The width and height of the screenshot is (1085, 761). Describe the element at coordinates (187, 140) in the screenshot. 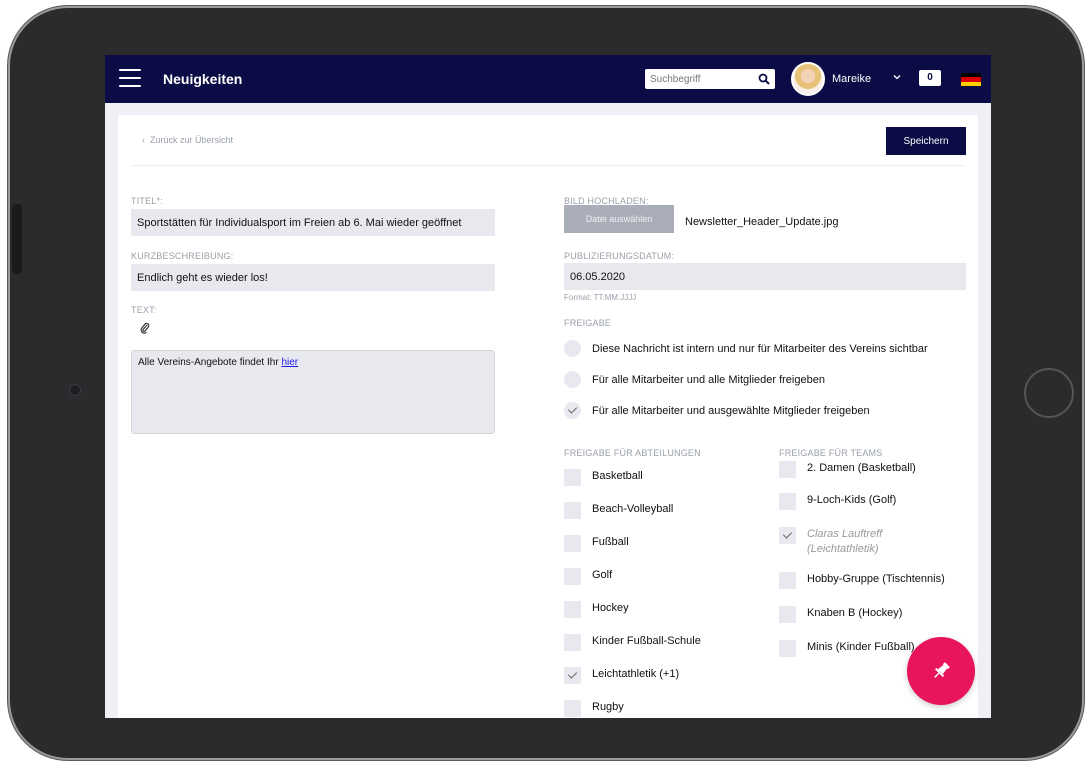

I see `back-link: ‹ Zurück zur Übersicht` at that location.